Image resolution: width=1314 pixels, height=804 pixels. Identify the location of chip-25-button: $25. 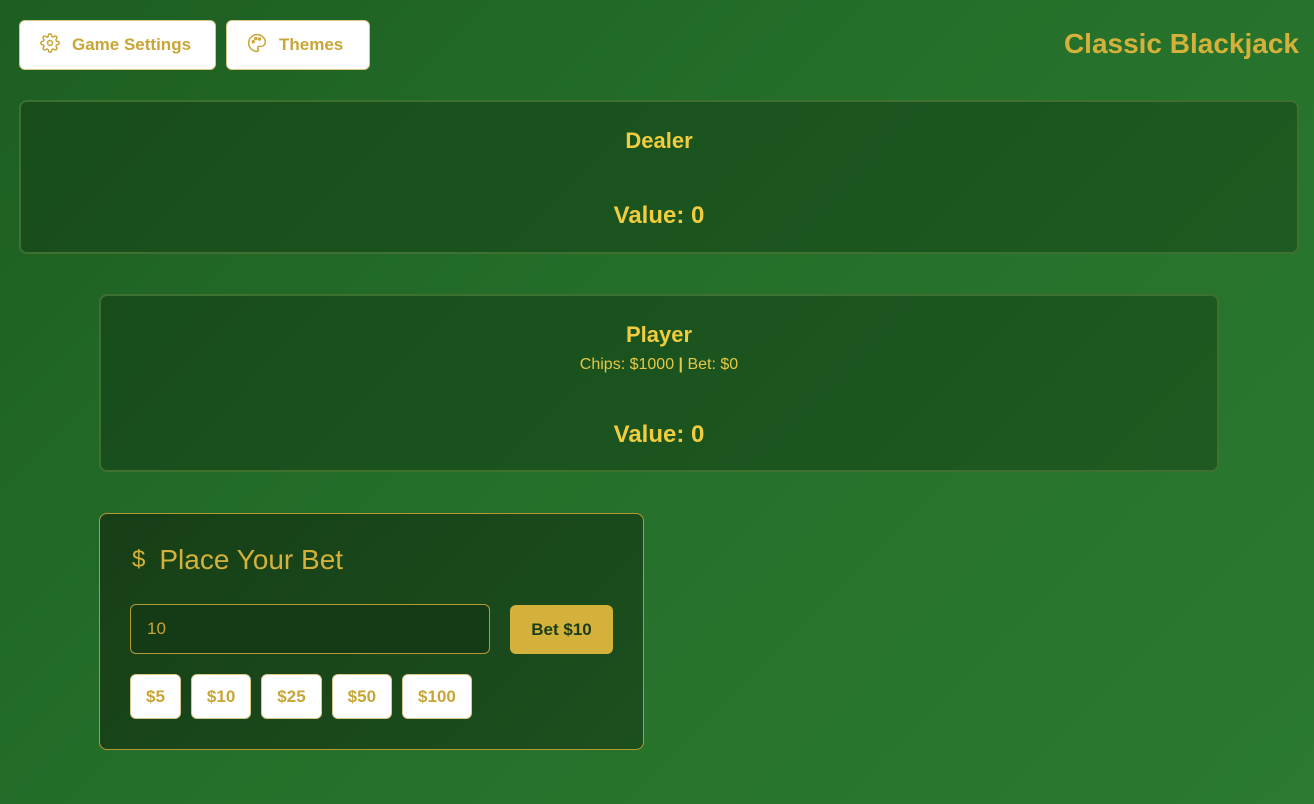
(291, 696).